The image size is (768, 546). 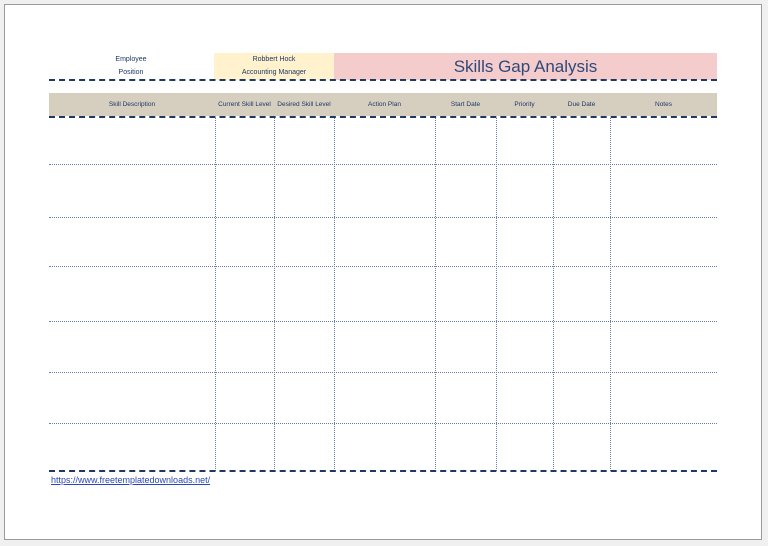 I want to click on employee-value: Robbert Hock, so click(x=274, y=59).